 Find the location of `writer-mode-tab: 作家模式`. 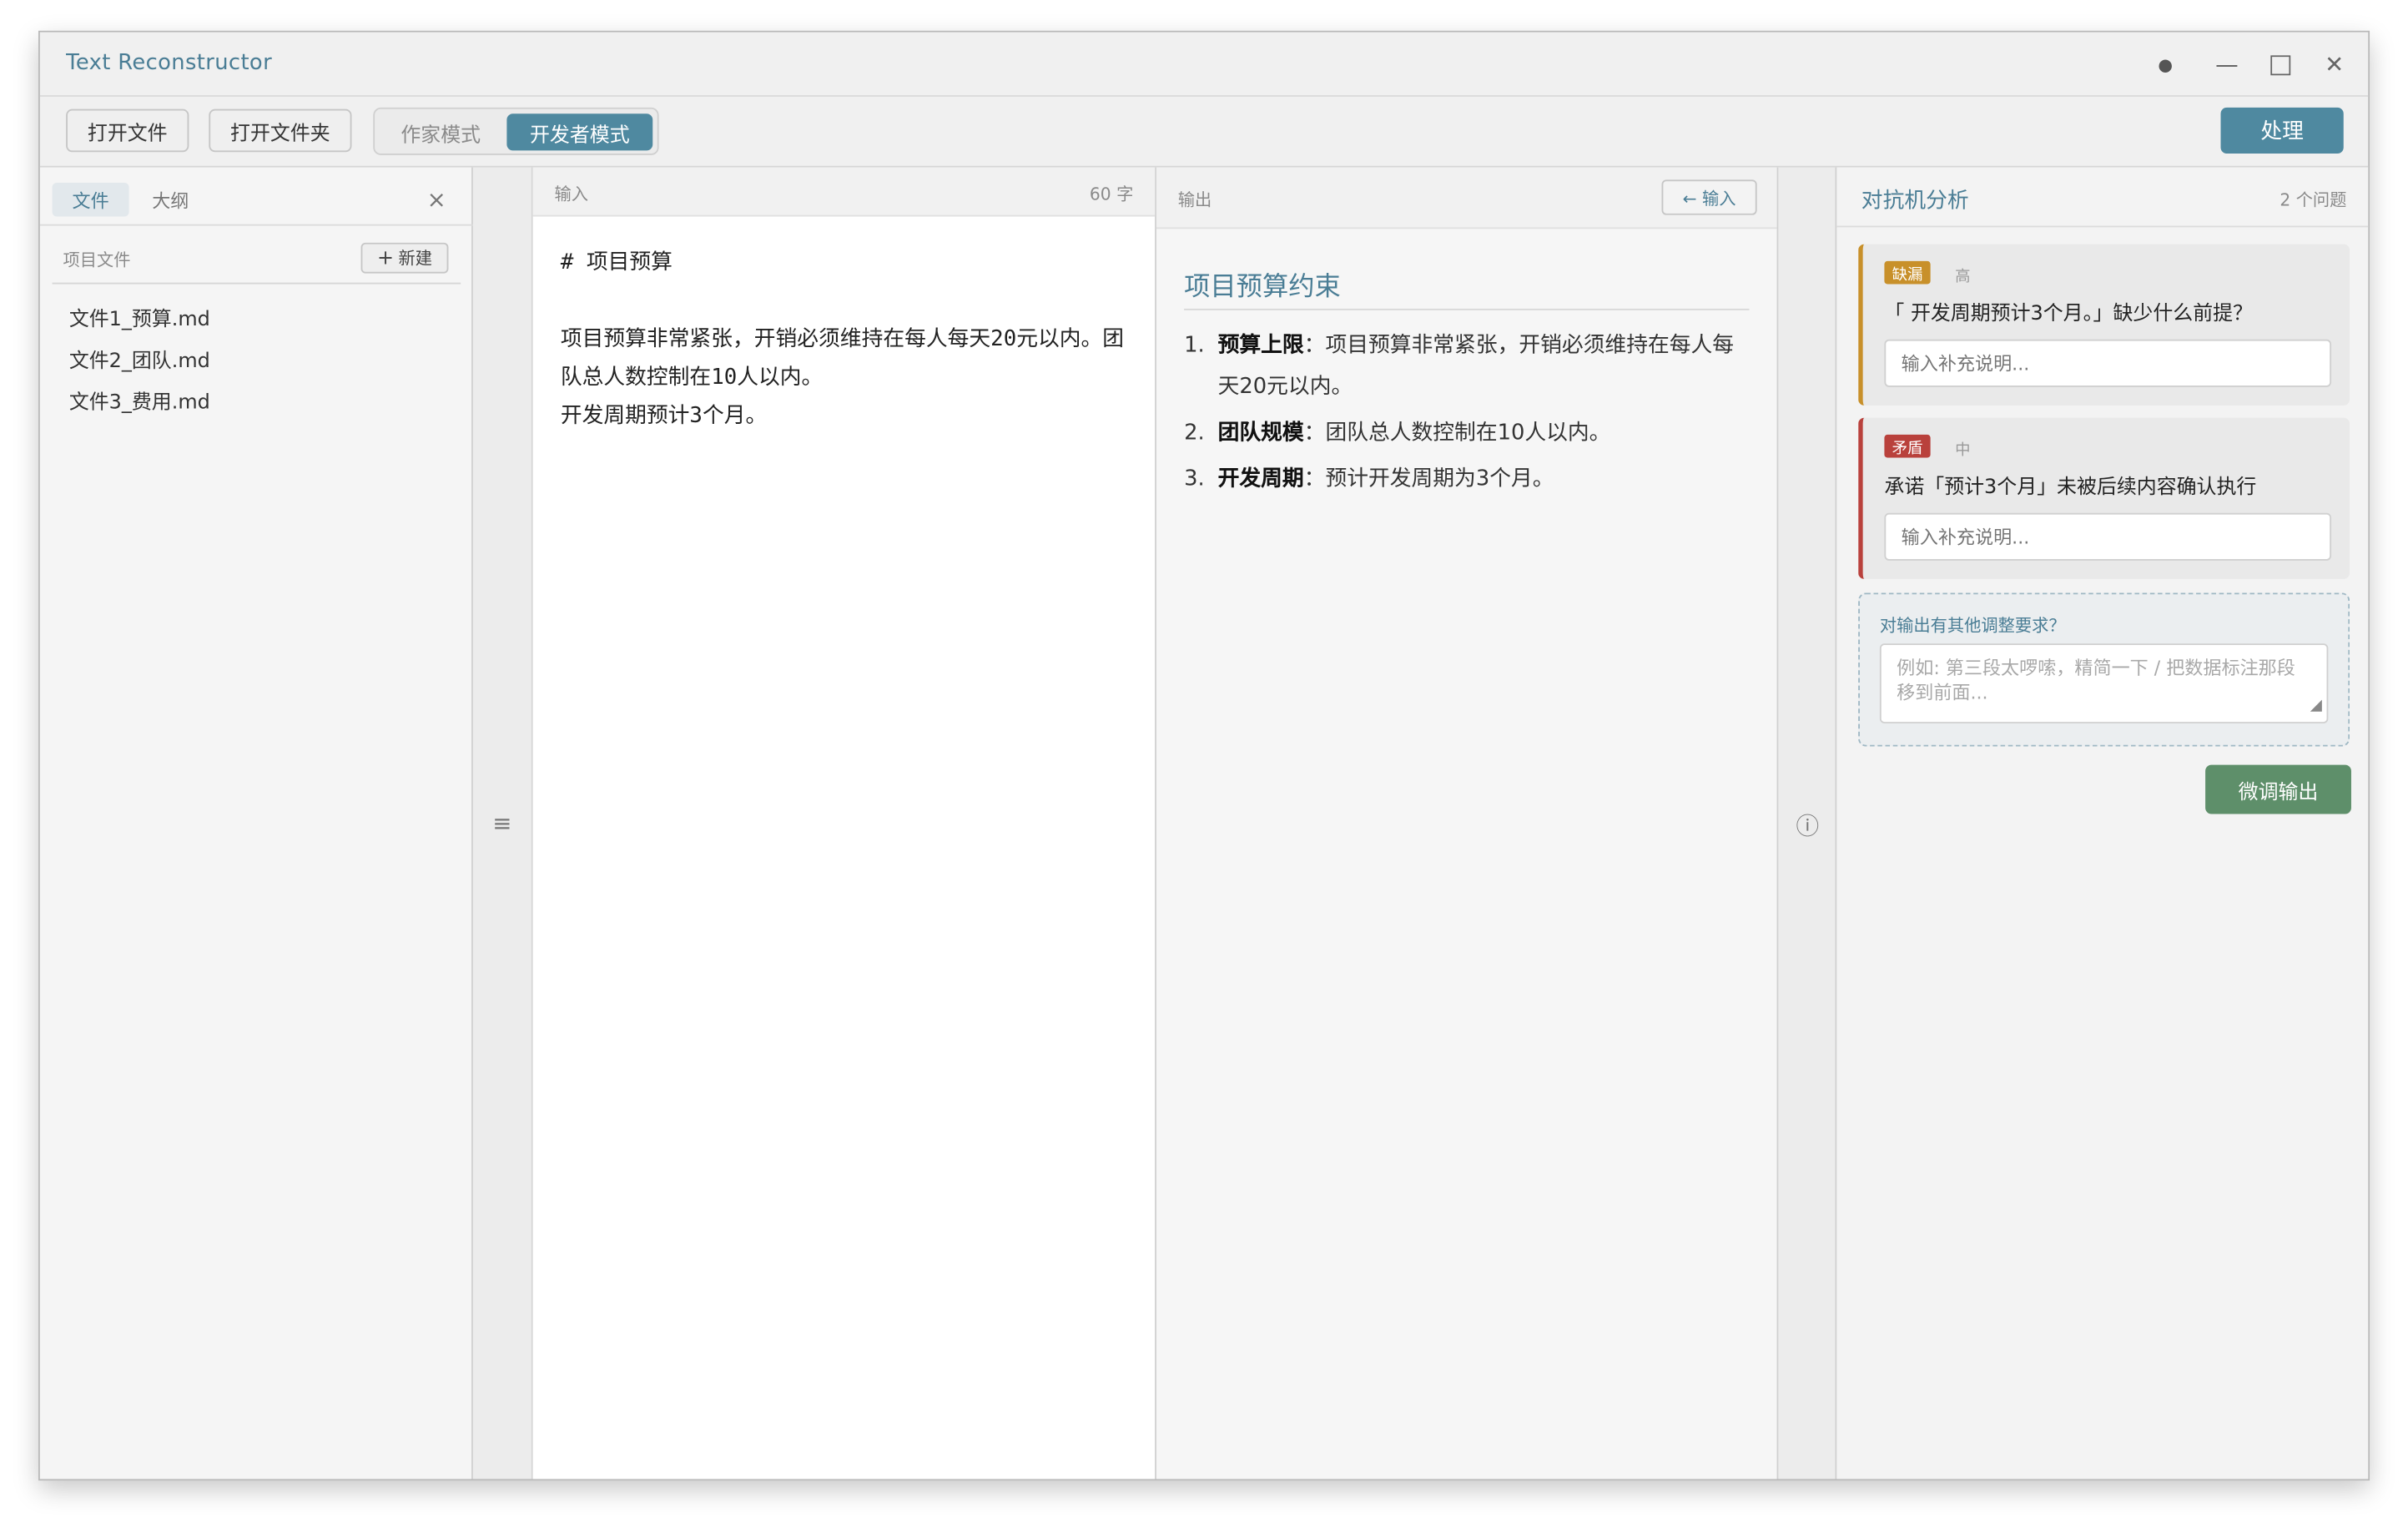

writer-mode-tab: 作家模式 is located at coordinates (440, 131).